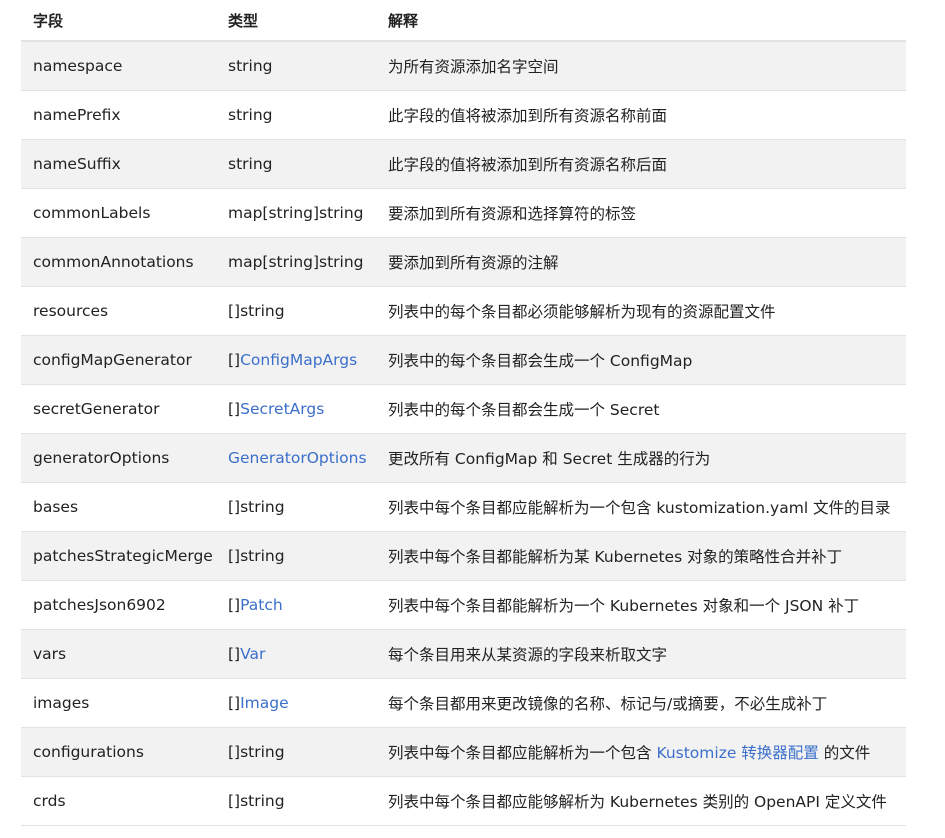 This screenshot has height=838, width=945. What do you see at coordinates (608, 704) in the screenshot?
I see `description-text: 每个条目都用来更改镜像的名称、标记与/或摘要，不必生成补丁` at bounding box center [608, 704].